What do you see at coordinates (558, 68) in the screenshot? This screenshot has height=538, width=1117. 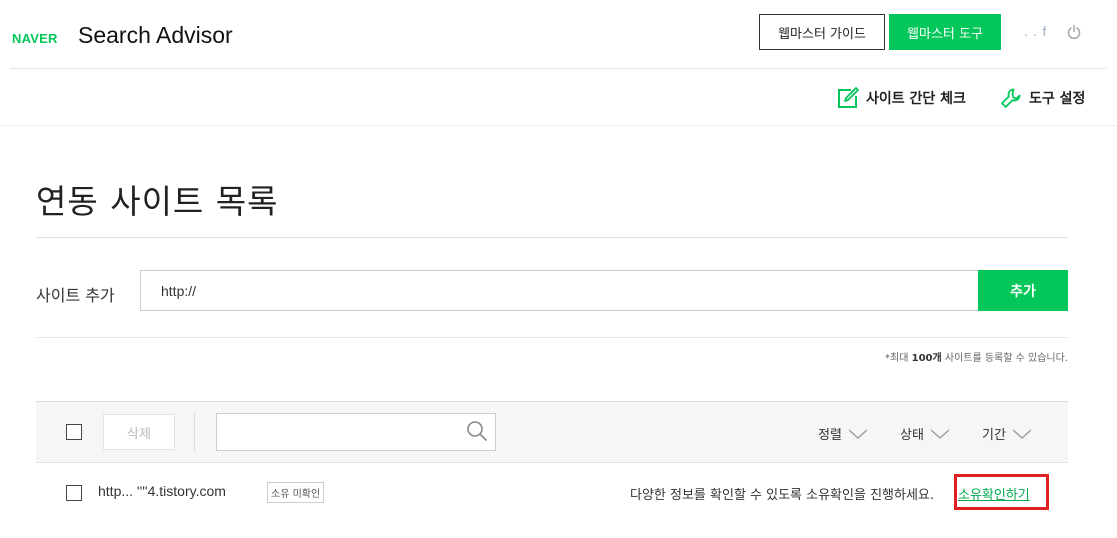 I see `header-divider` at bounding box center [558, 68].